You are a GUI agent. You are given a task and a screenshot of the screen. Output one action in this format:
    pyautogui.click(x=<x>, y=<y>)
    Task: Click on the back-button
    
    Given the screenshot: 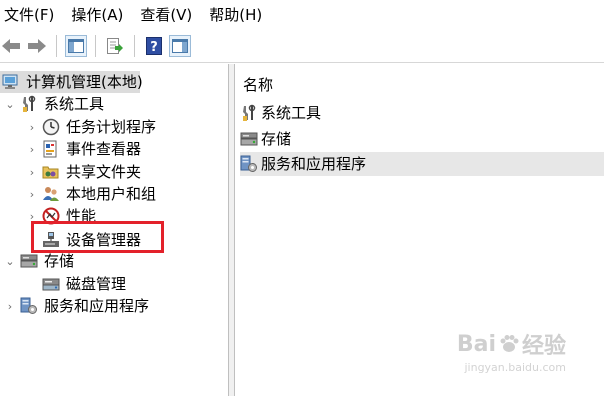 What is the action you would take?
    pyautogui.click(x=11, y=46)
    